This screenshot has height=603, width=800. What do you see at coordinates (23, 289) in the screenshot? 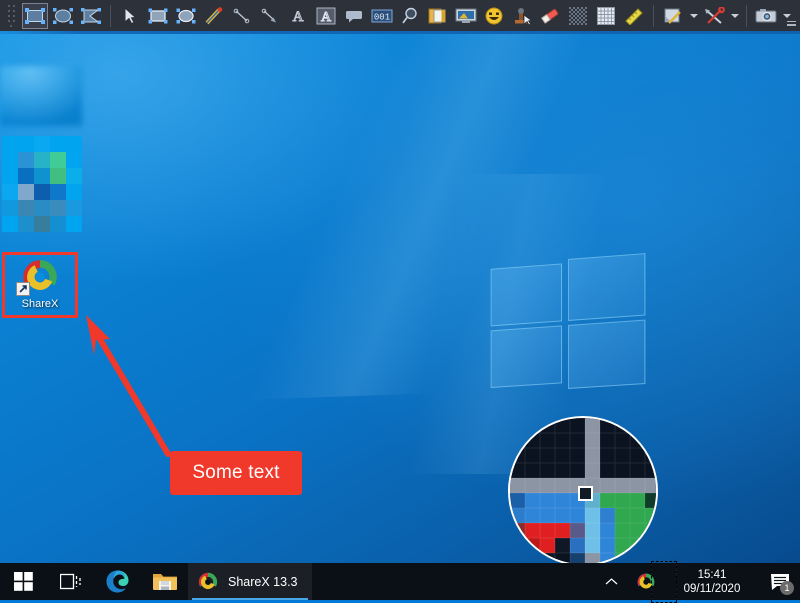
I see `shortcut-arrow-icon` at bounding box center [23, 289].